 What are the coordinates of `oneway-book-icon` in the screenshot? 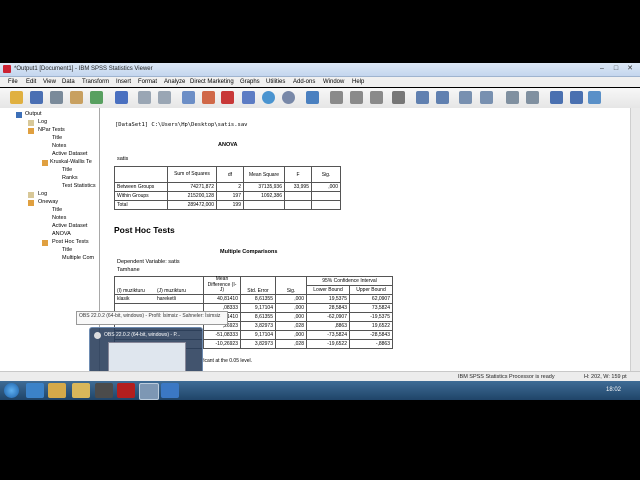 It's located at (31, 203).